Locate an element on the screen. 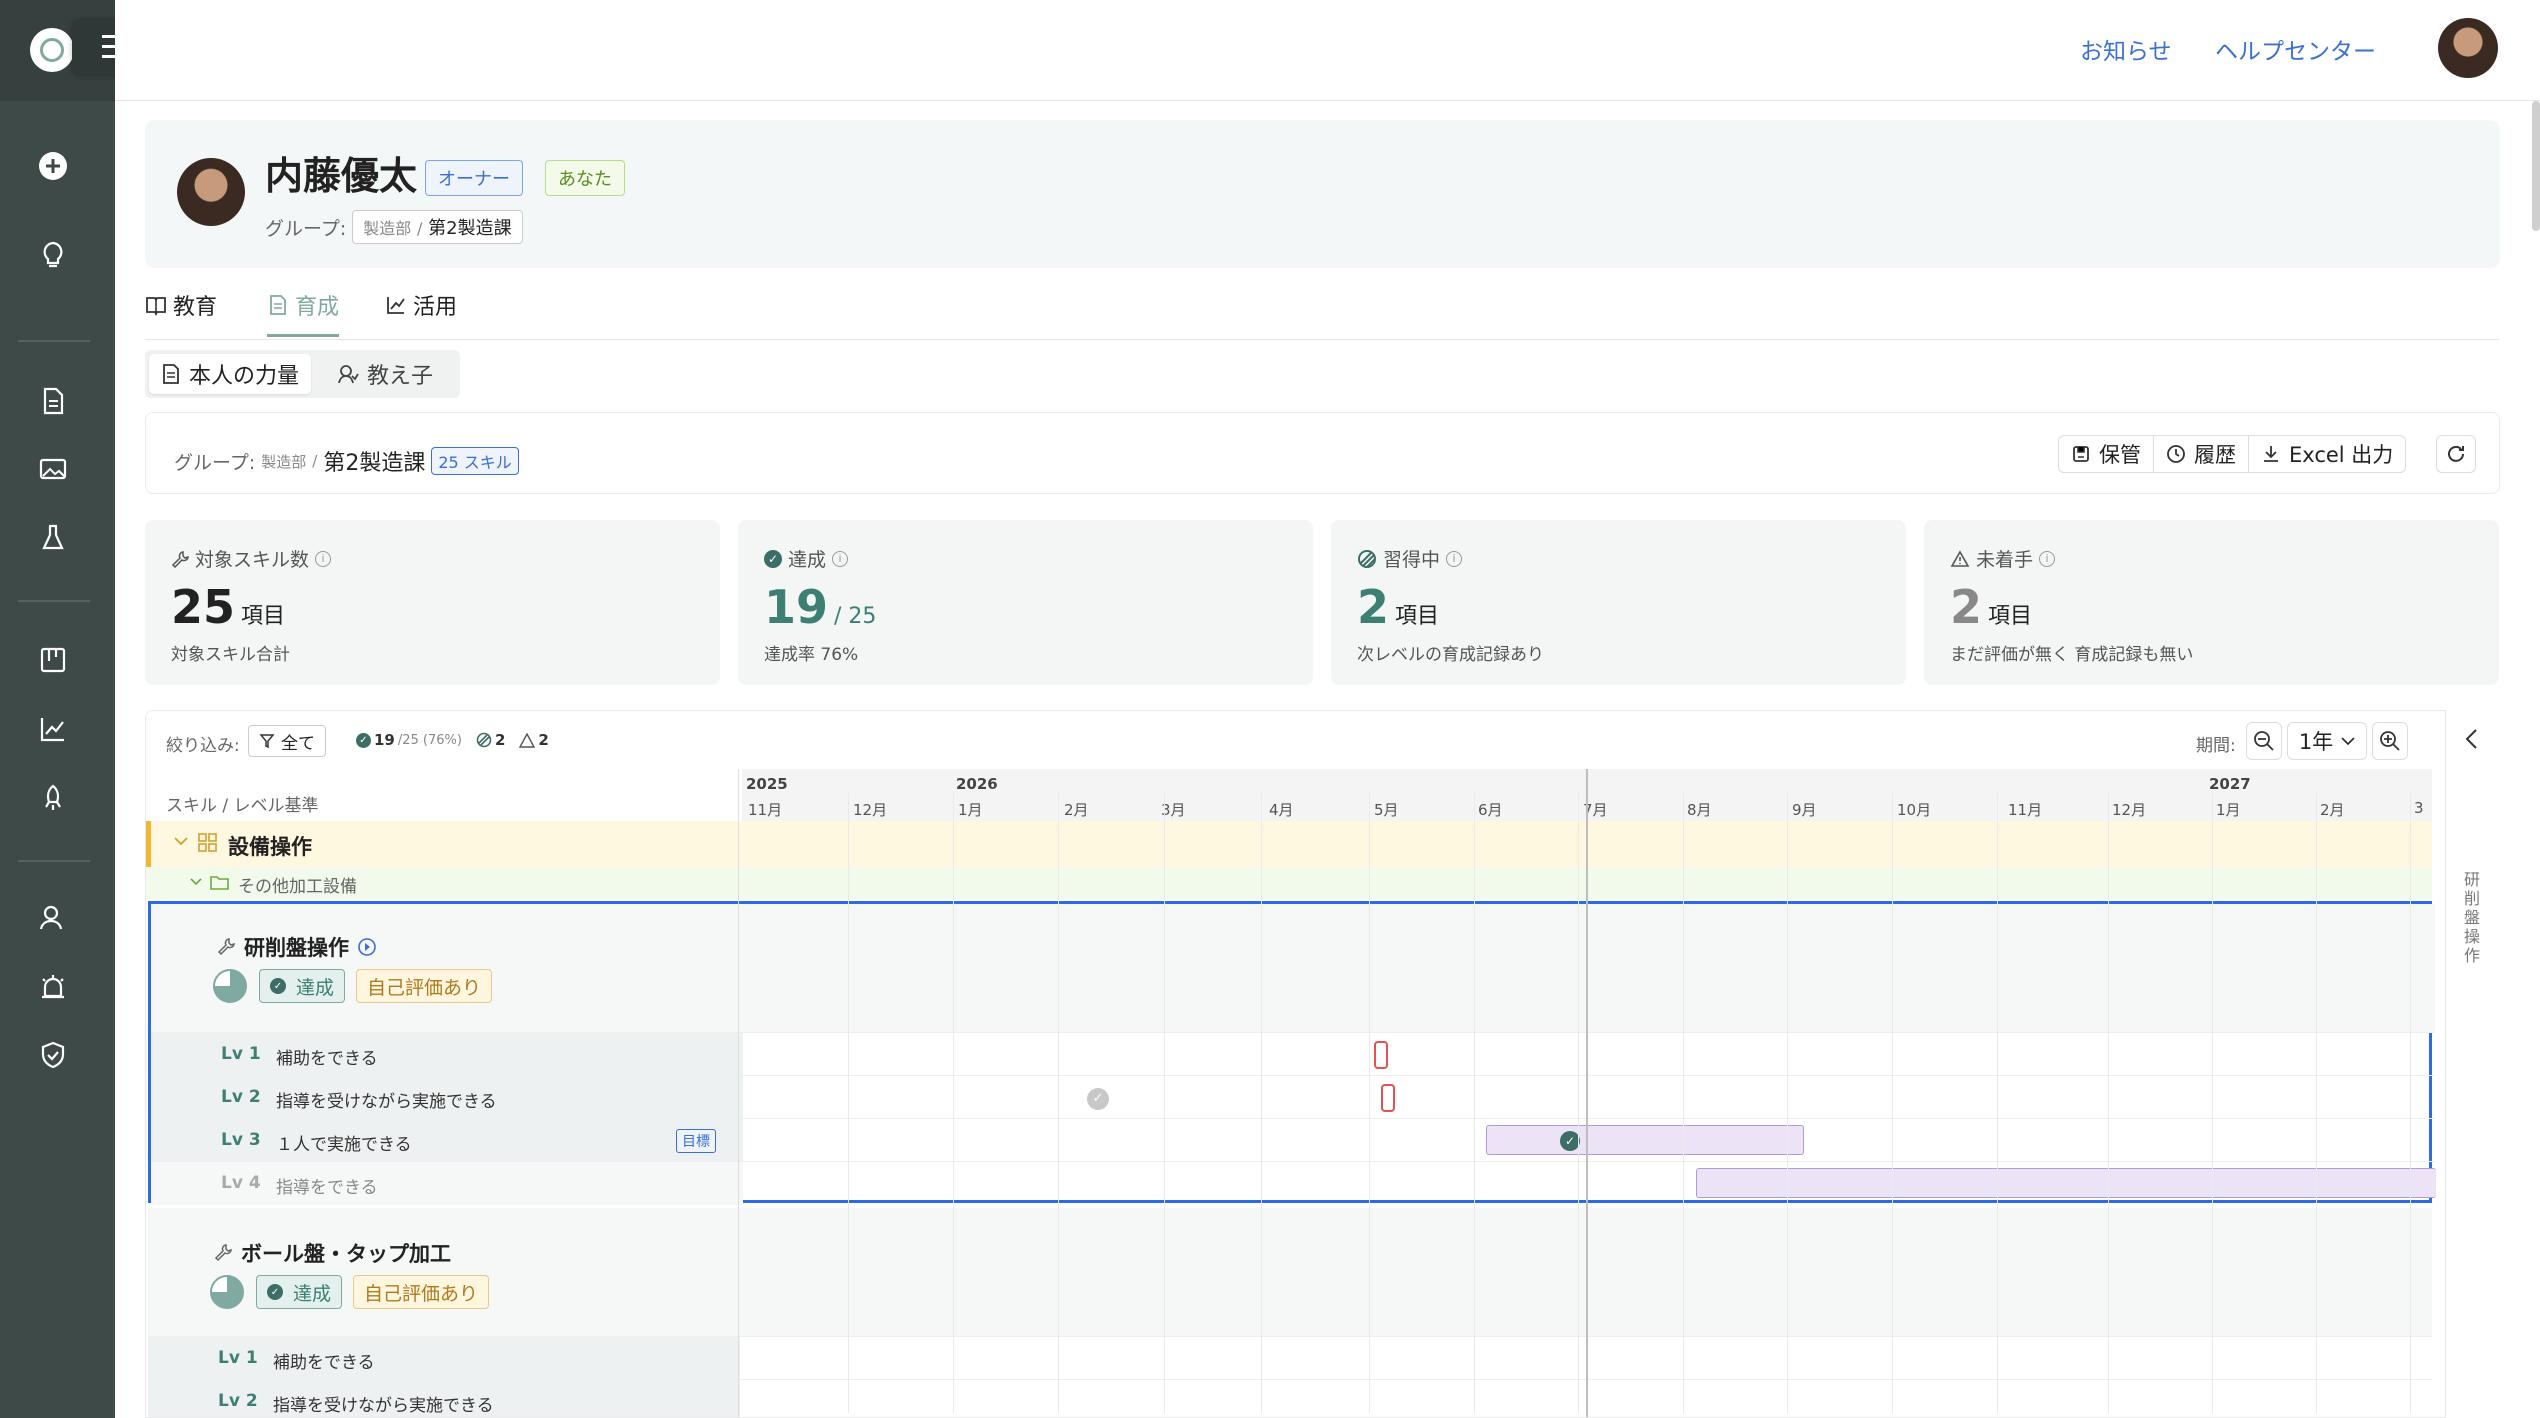  play-circle-icon is located at coordinates (367, 947).